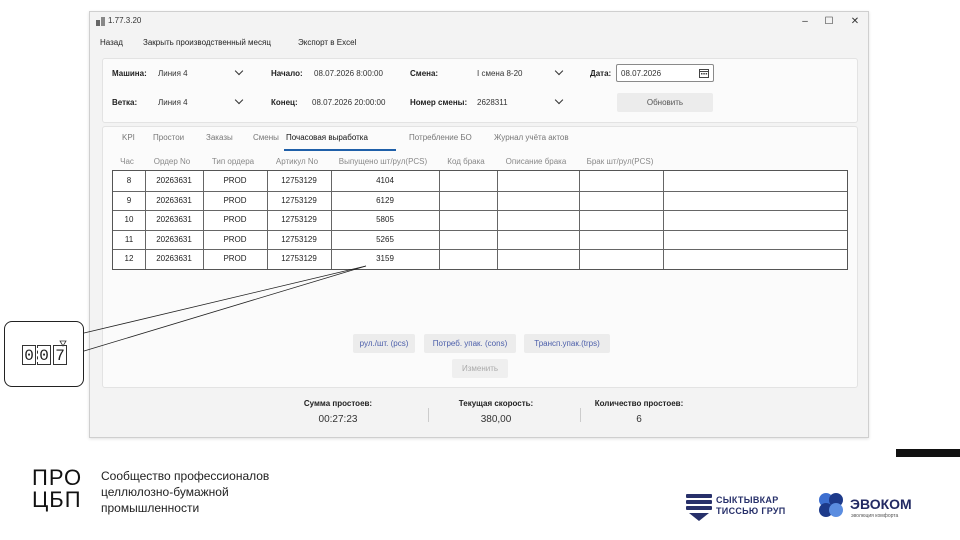  What do you see at coordinates (704, 73) in the screenshot?
I see `calendar-icon` at bounding box center [704, 73].